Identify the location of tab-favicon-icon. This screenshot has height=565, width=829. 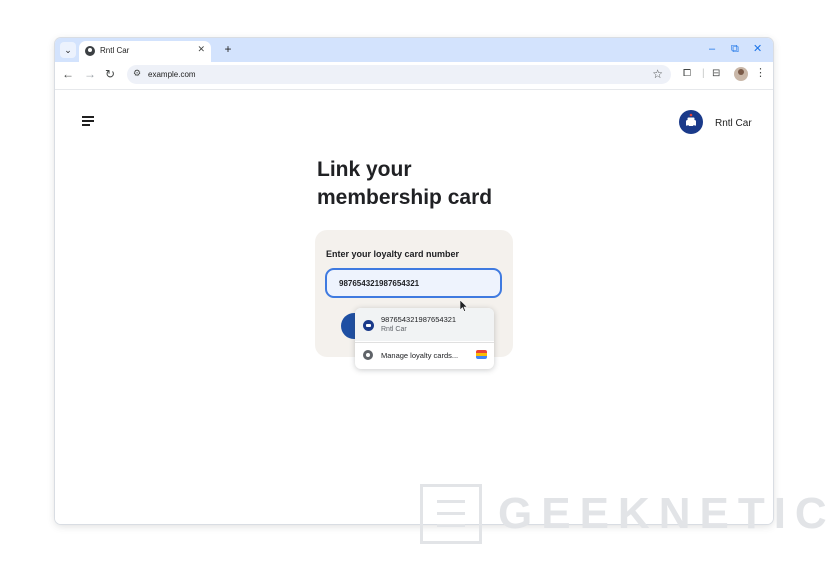
(90, 51).